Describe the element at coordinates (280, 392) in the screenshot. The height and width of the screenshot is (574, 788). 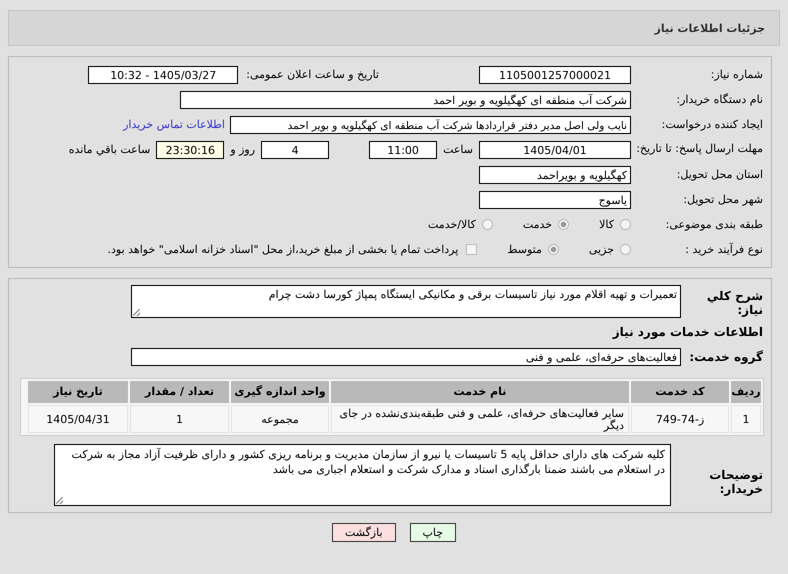
I see `column-header: واحد اندازه گیری` at that location.